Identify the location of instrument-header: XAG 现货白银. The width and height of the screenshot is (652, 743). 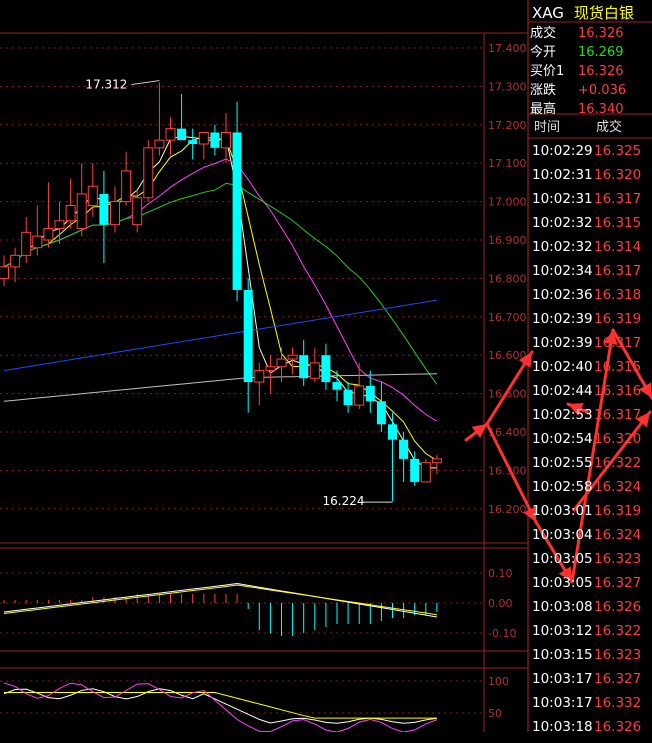
(583, 12).